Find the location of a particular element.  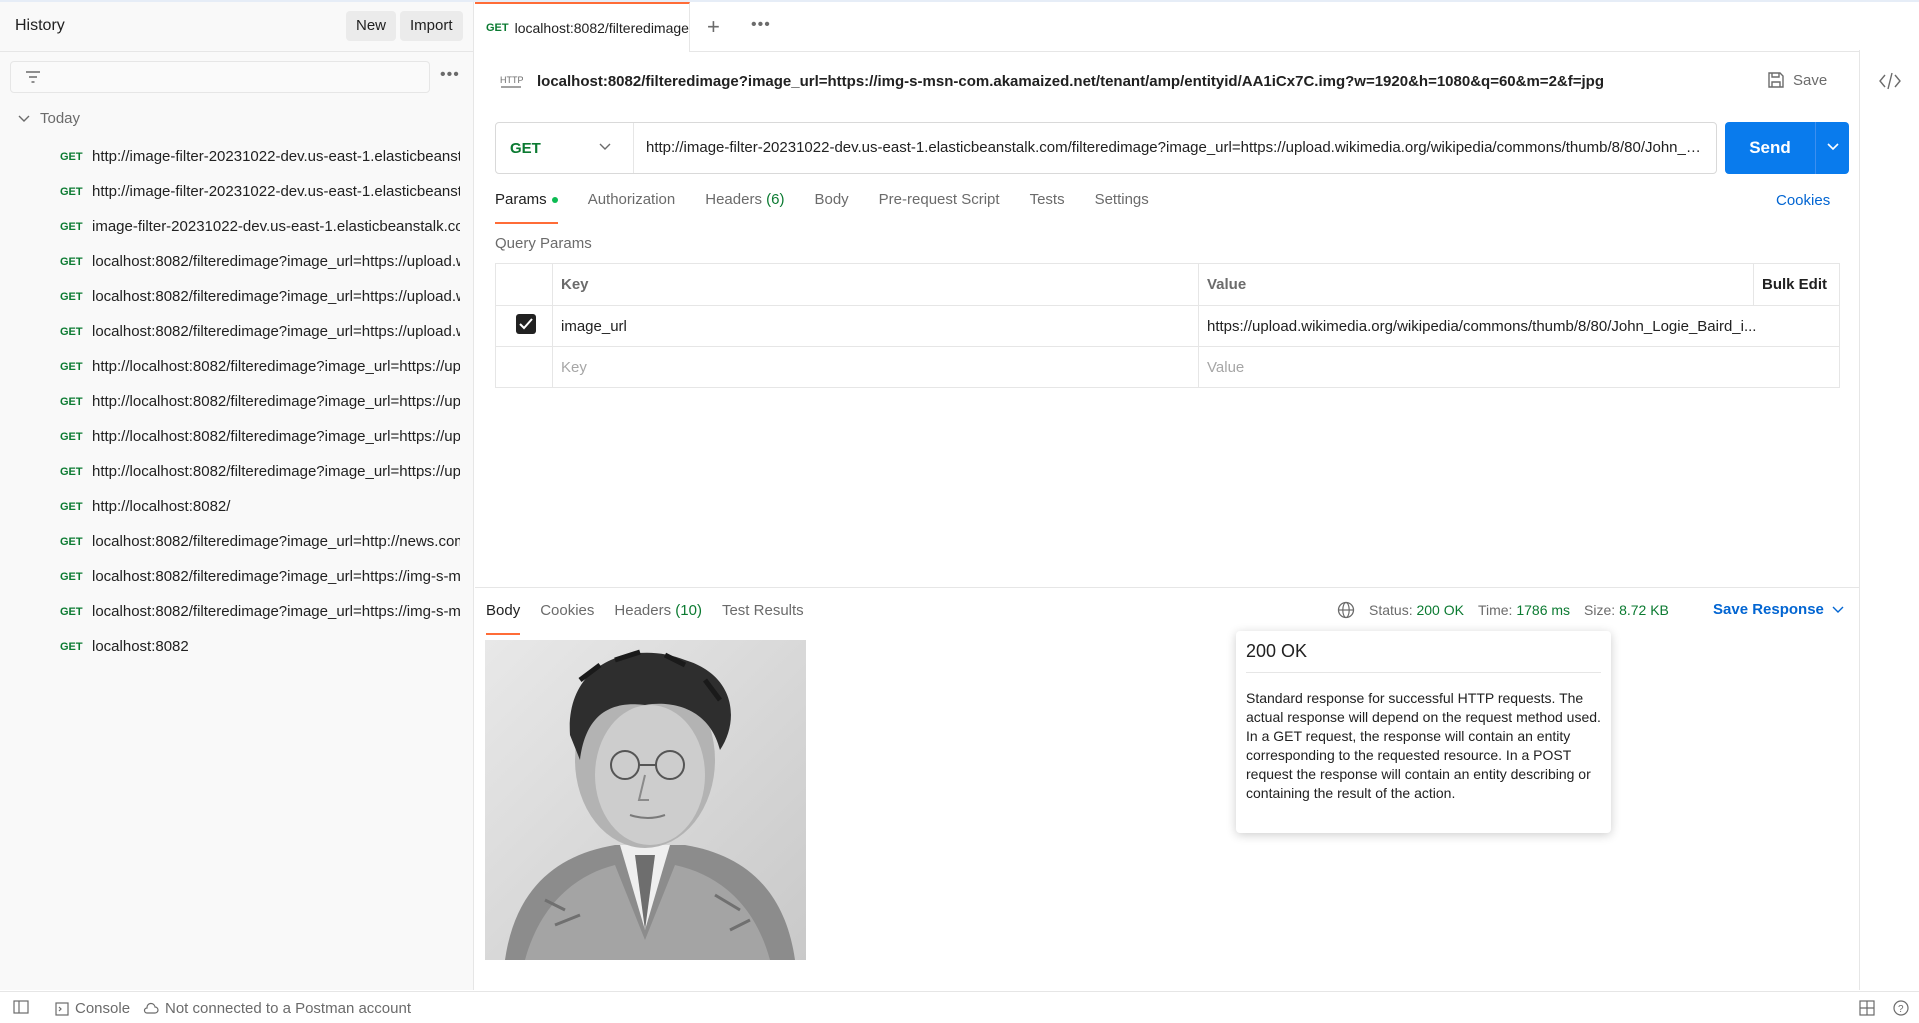

tab-label: Tests is located at coordinates (1047, 199).